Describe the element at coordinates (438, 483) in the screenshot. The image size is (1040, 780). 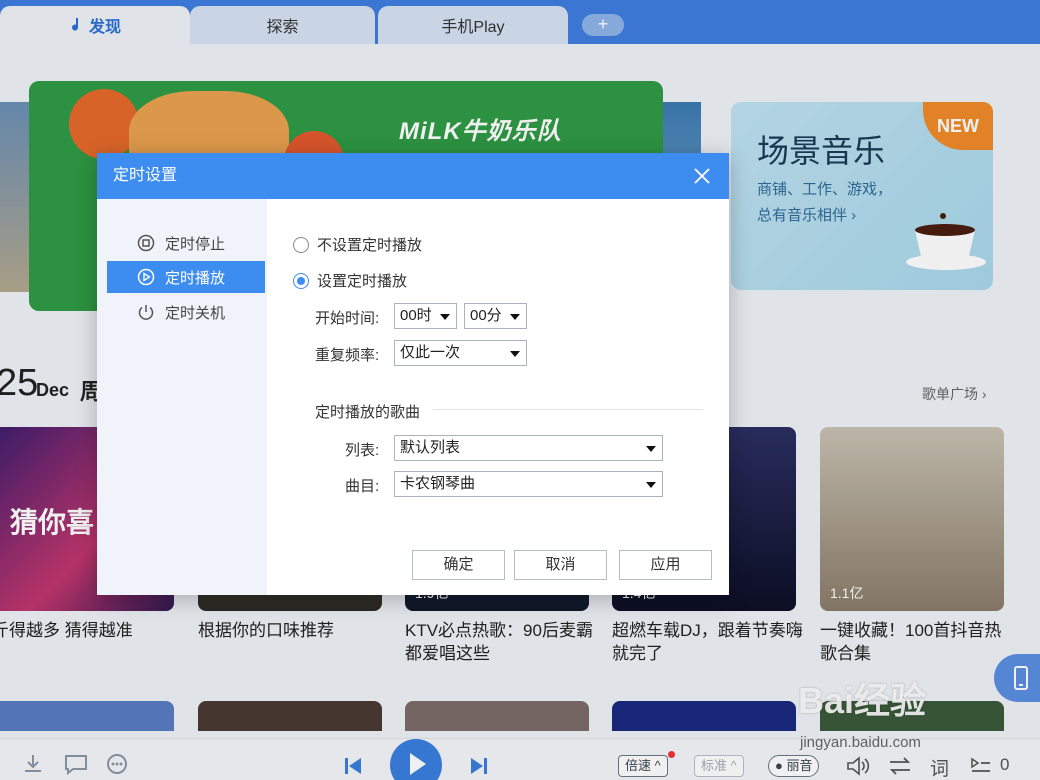
I see `track-value: 卡农钢琴曲` at that location.